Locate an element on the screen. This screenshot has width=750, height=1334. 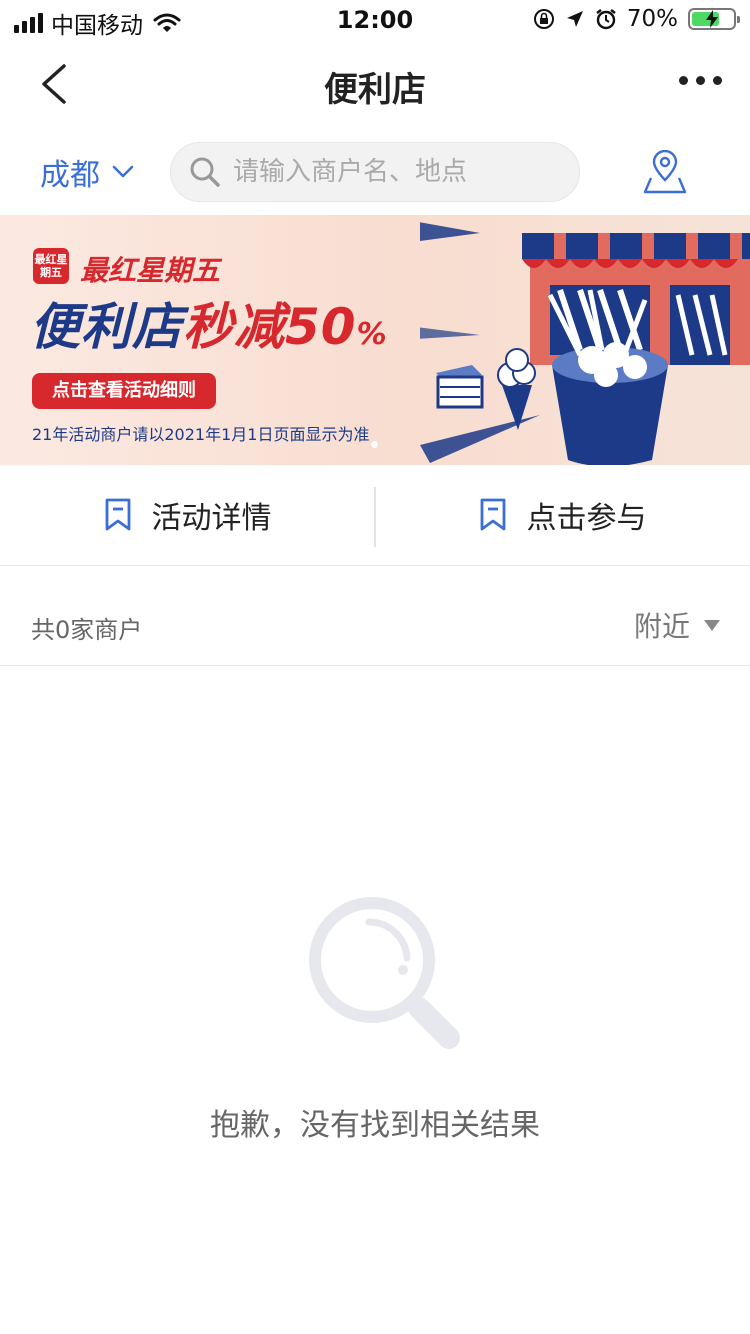
action-divider is located at coordinates (375, 517).